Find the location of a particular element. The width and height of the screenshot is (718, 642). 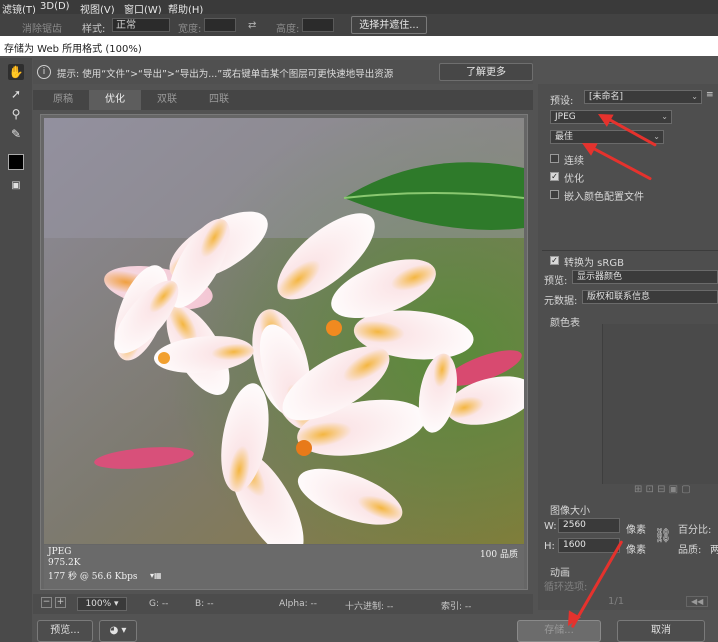

zoom-in-icon: + is located at coordinates (60, 602).